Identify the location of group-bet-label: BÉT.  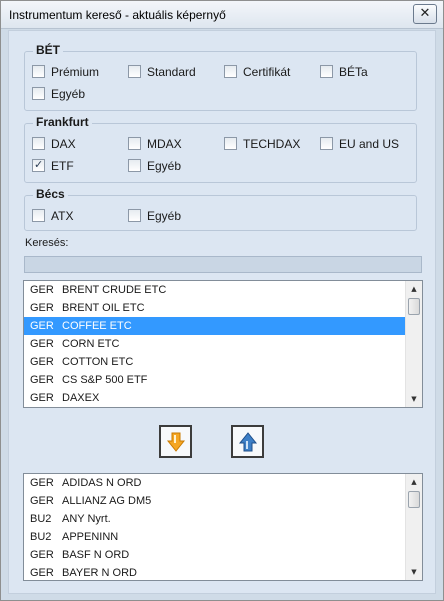
(48, 50).